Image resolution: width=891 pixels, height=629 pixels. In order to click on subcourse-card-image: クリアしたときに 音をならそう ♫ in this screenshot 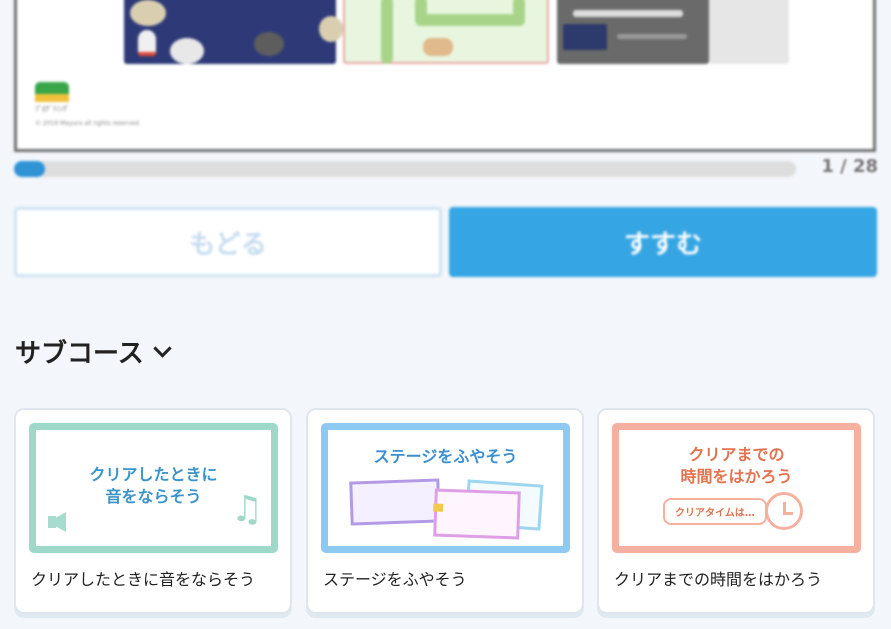, I will do `click(153, 488)`.